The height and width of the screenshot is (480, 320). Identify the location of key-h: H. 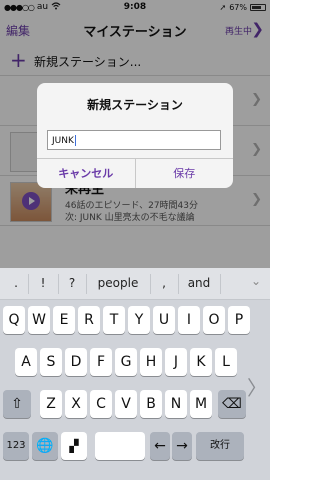
(151, 362).